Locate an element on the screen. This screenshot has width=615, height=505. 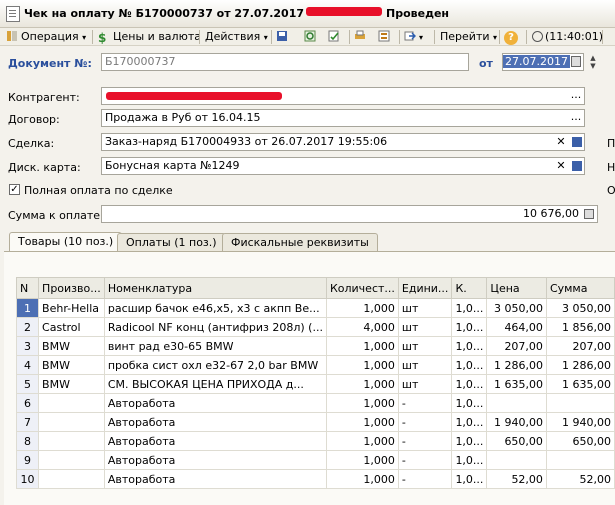
prices-currency-button: $ Цены и валюта is located at coordinates (149, 37).